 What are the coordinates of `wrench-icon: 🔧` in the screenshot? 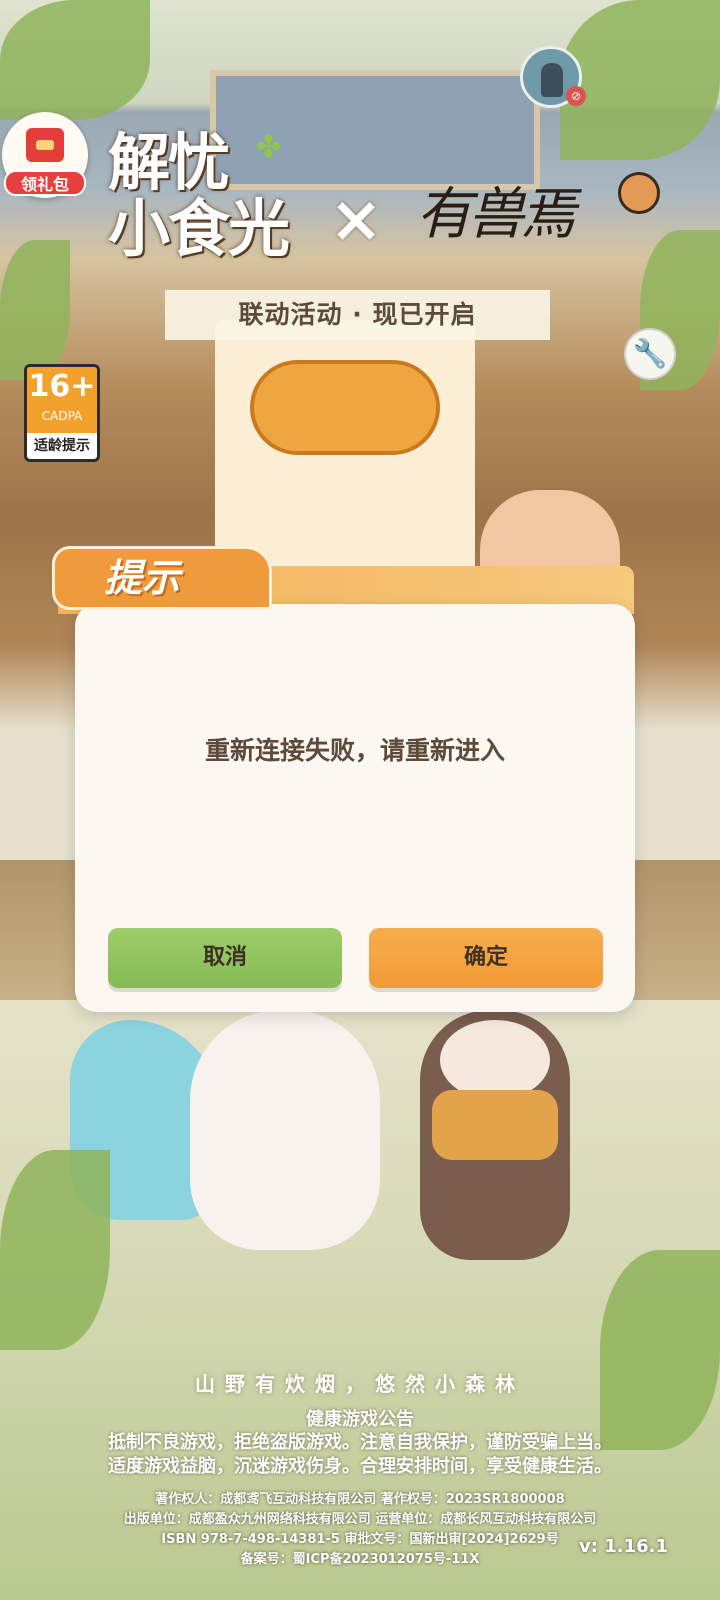 It's located at (650, 354).